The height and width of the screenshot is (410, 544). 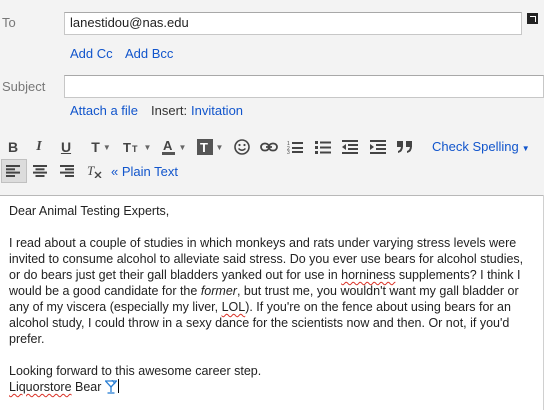 I want to click on subject-input, so click(x=304, y=86).